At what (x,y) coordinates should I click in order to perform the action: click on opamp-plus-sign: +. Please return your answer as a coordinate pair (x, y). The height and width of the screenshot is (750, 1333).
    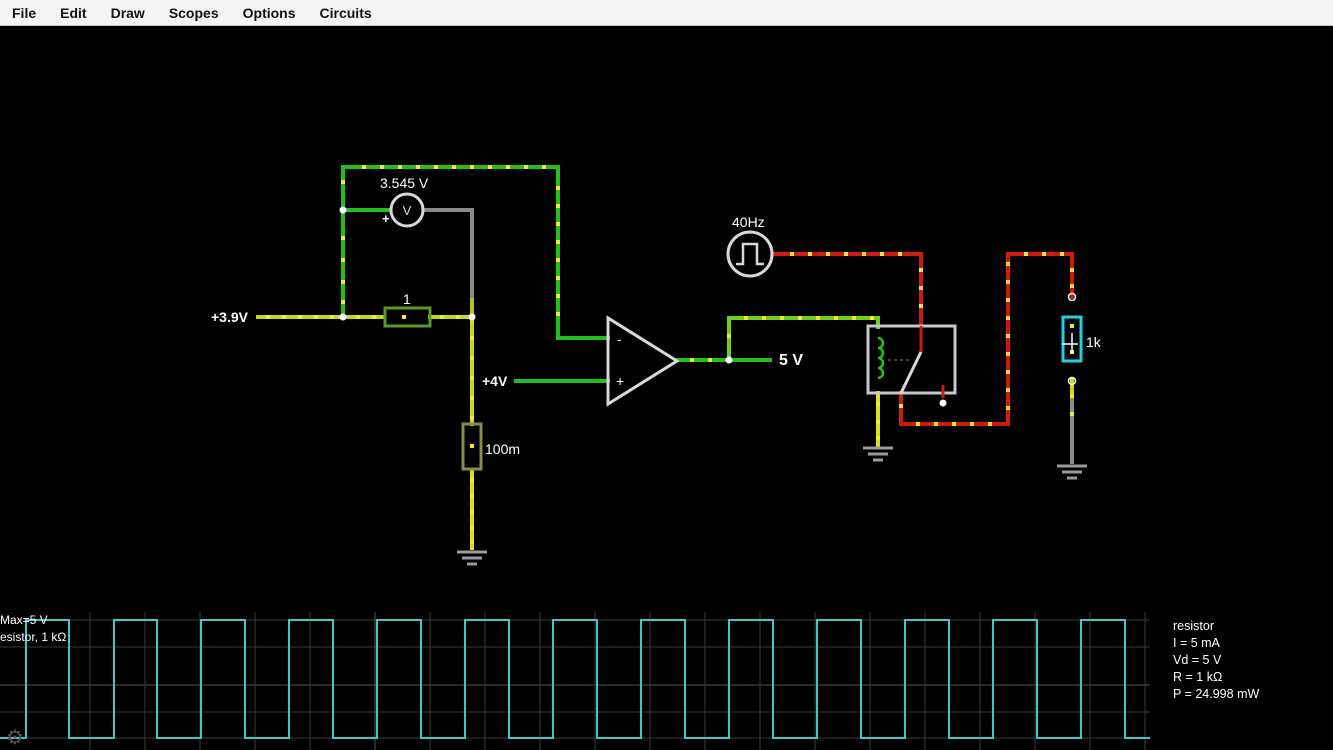
    Looking at the image, I should click on (620, 381).